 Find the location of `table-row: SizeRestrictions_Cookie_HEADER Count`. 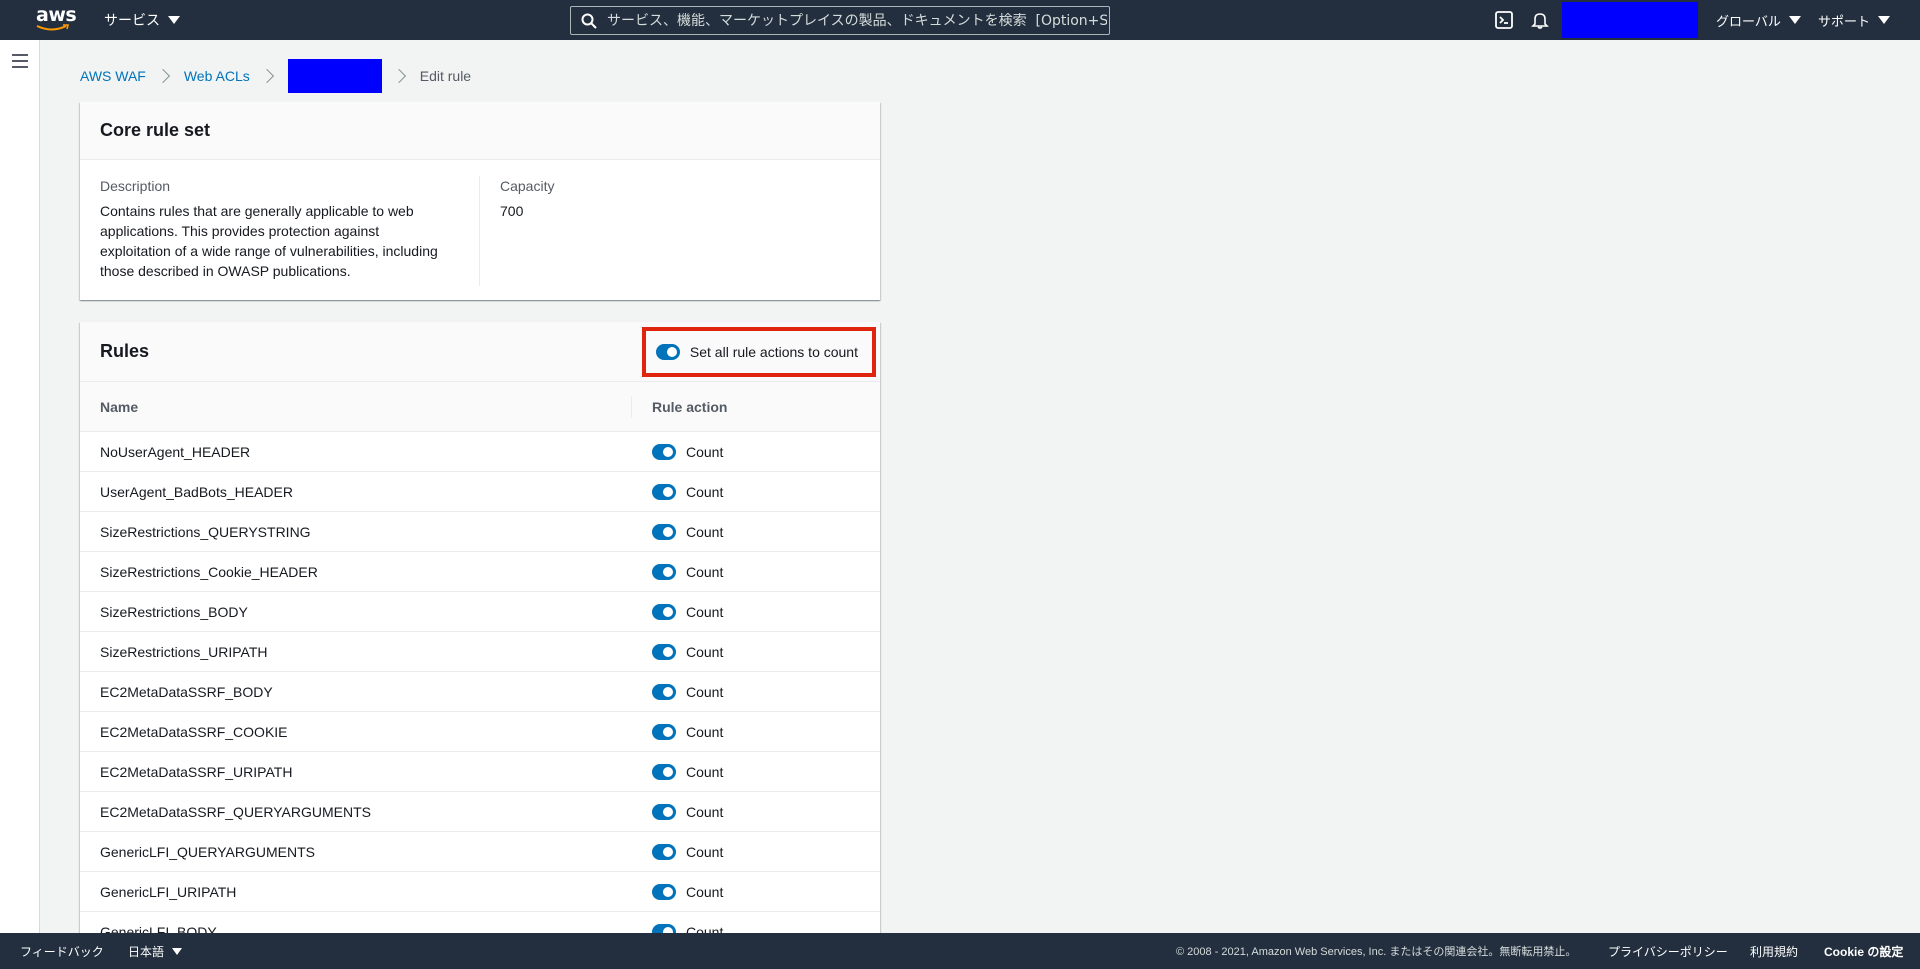

table-row: SizeRestrictions_Cookie_HEADER Count is located at coordinates (480, 572).